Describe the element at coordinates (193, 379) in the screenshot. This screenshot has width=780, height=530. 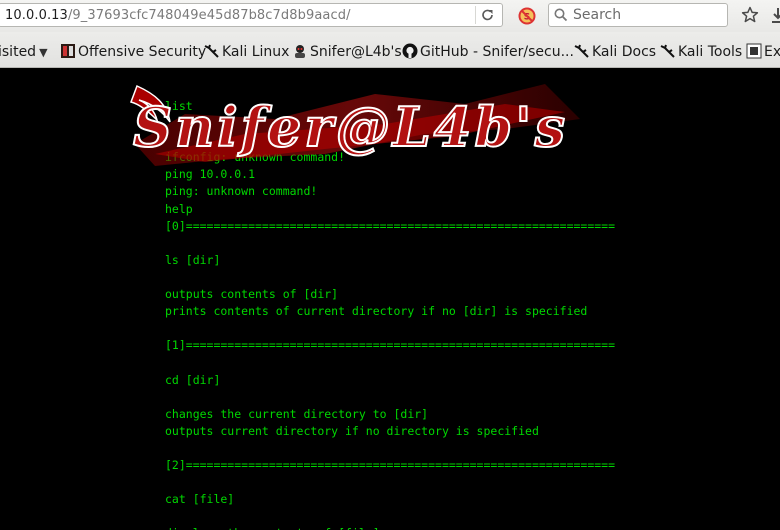
I see `terminal-line: cd [dir]` at that location.